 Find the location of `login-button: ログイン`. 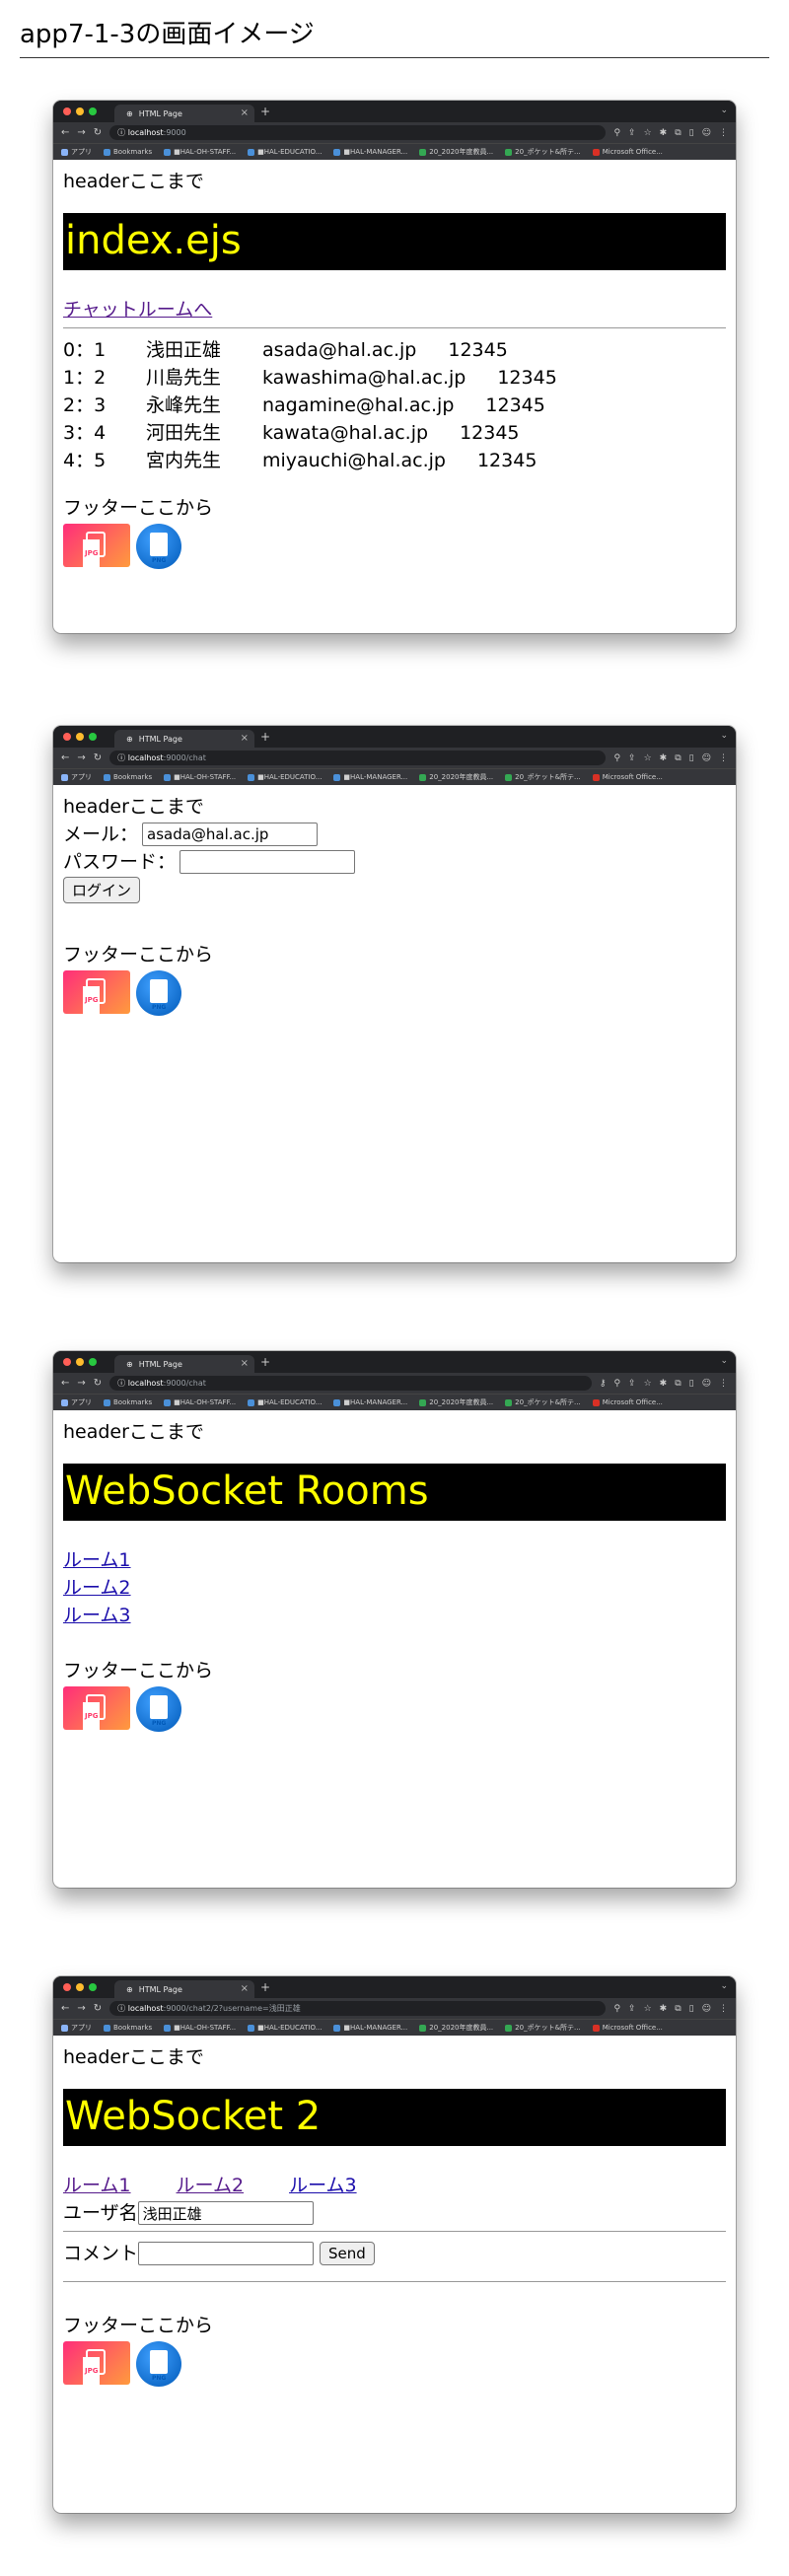

login-button: ログイン is located at coordinates (102, 890).